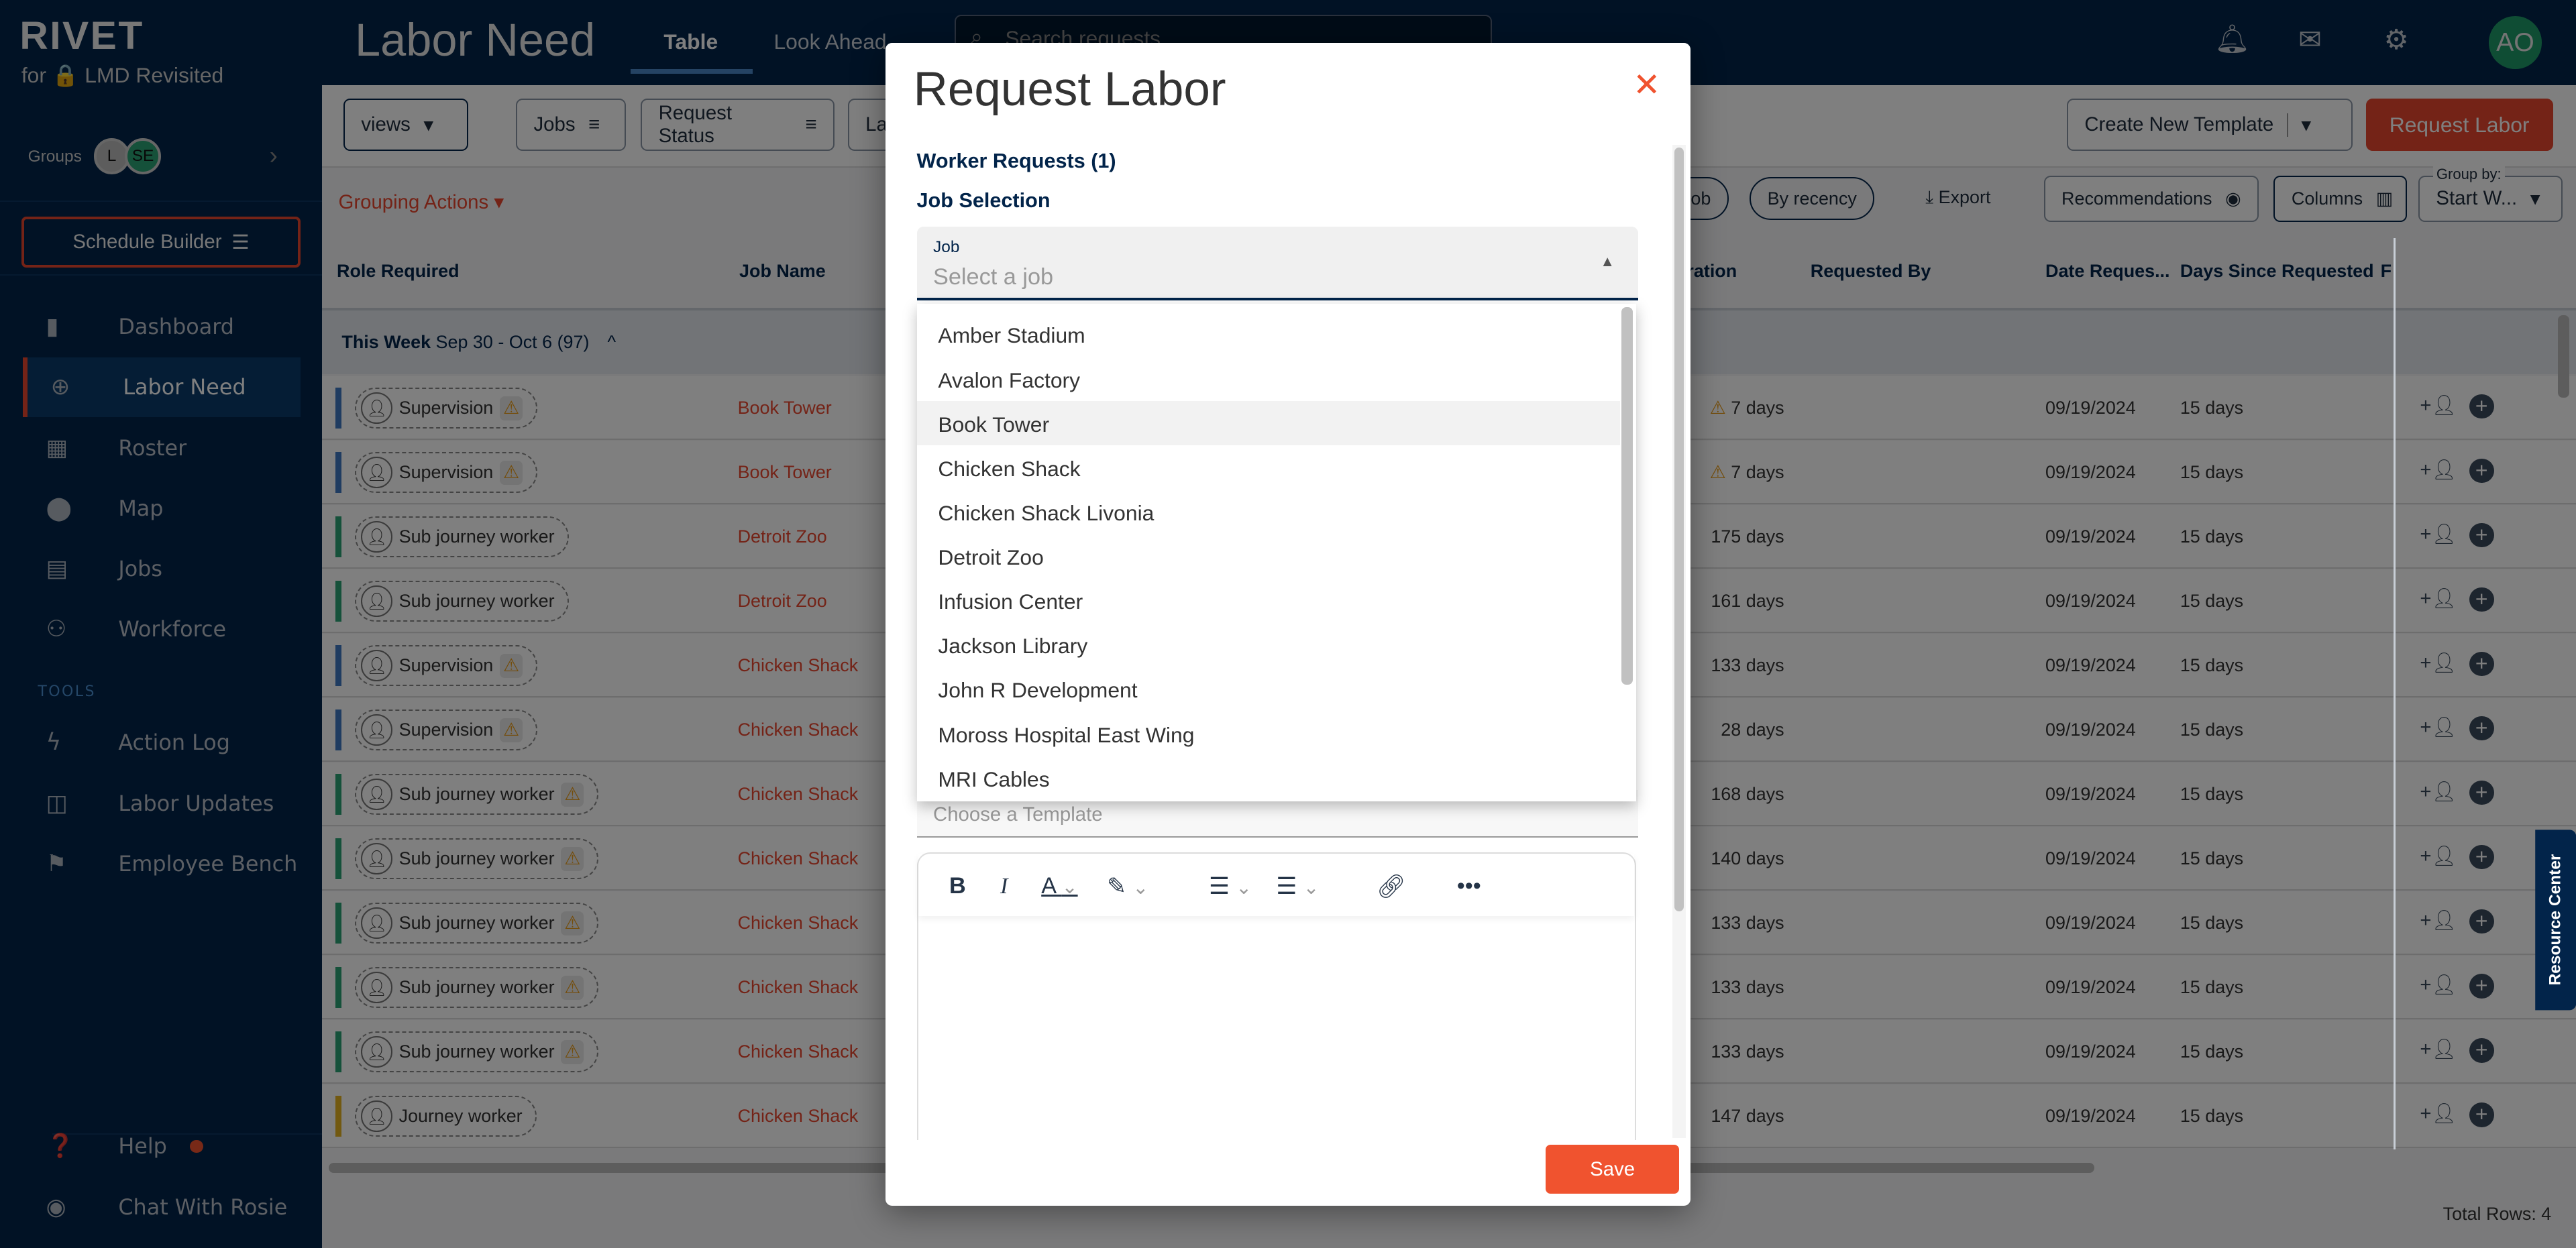 The width and height of the screenshot is (2576, 1248). I want to click on caret-up-icon: ▲, so click(1607, 261).